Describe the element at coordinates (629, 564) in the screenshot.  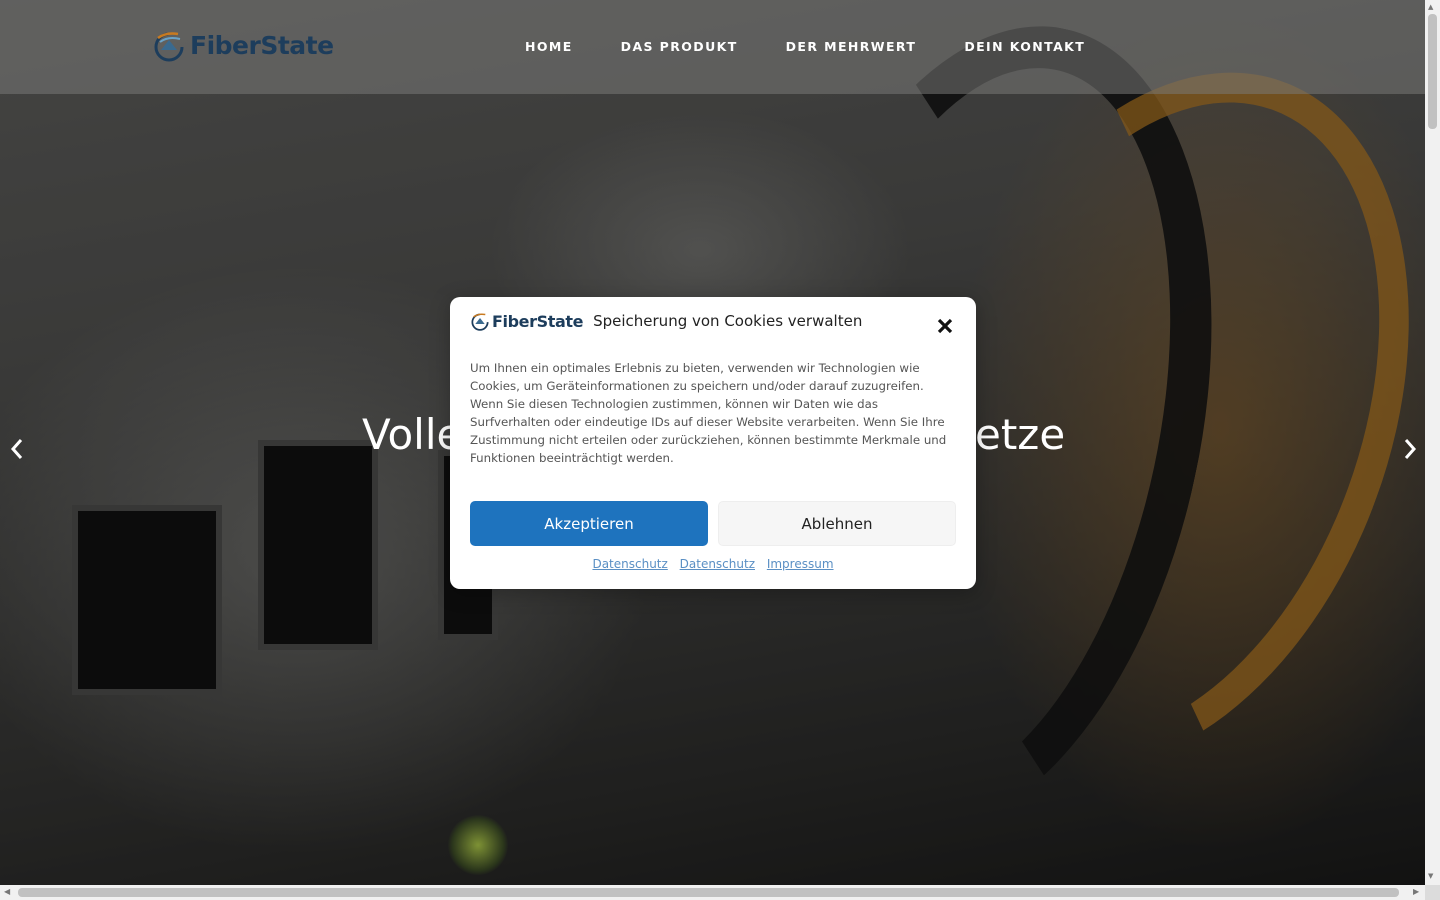
I see `link-datenschutz: Datenschutz` at that location.